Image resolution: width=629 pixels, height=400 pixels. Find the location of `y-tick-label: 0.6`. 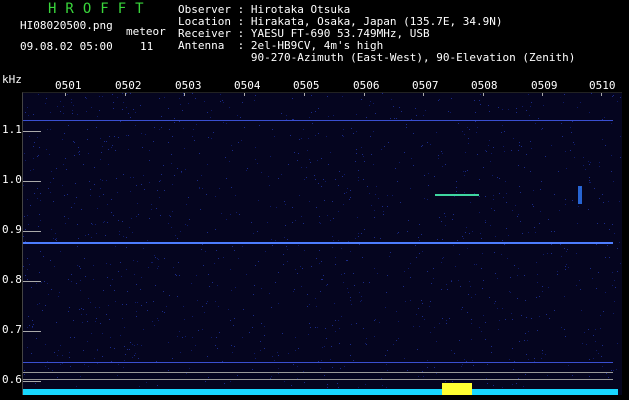

y-tick-label: 0.6 is located at coordinates (12, 379).